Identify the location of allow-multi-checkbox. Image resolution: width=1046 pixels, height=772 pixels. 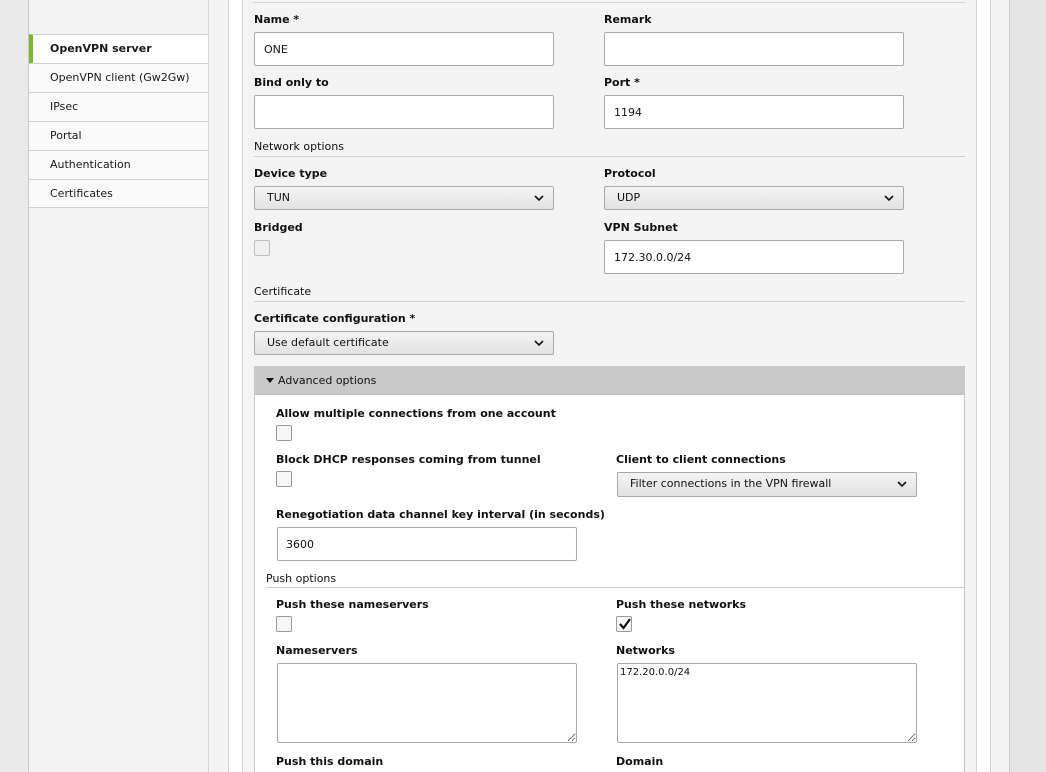
(284, 433).